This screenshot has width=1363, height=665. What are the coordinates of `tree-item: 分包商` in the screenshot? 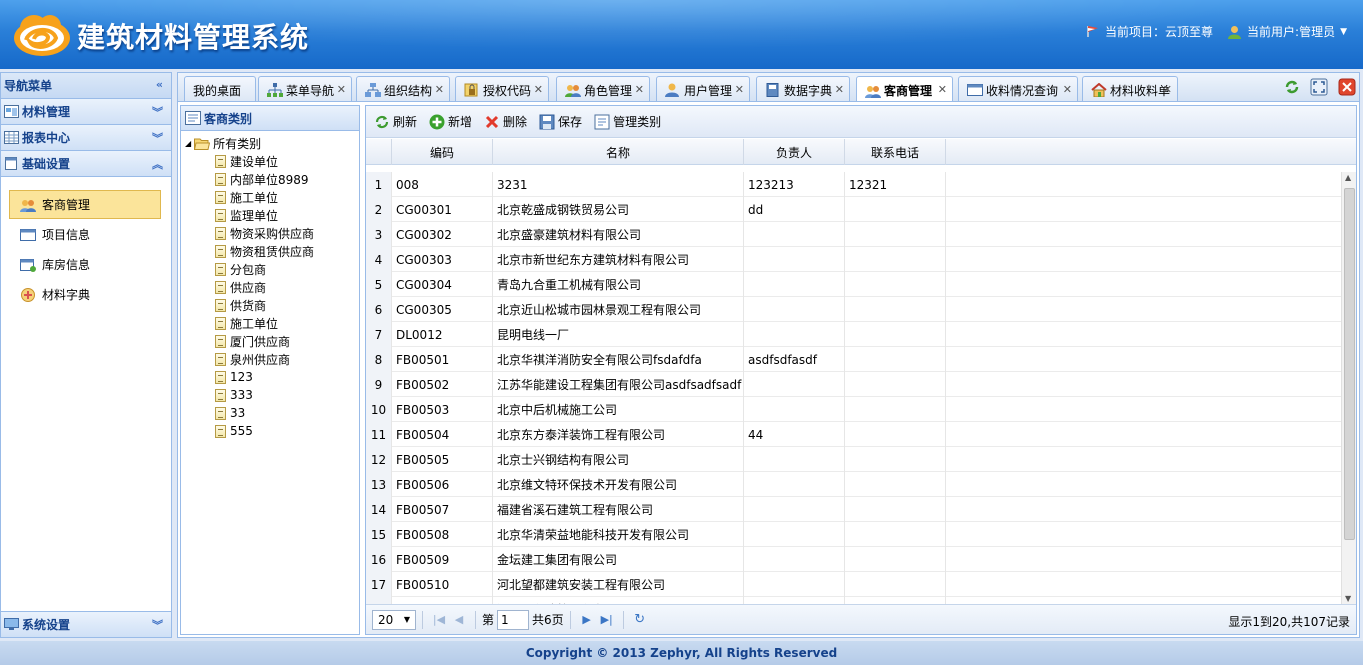 It's located at (240, 269).